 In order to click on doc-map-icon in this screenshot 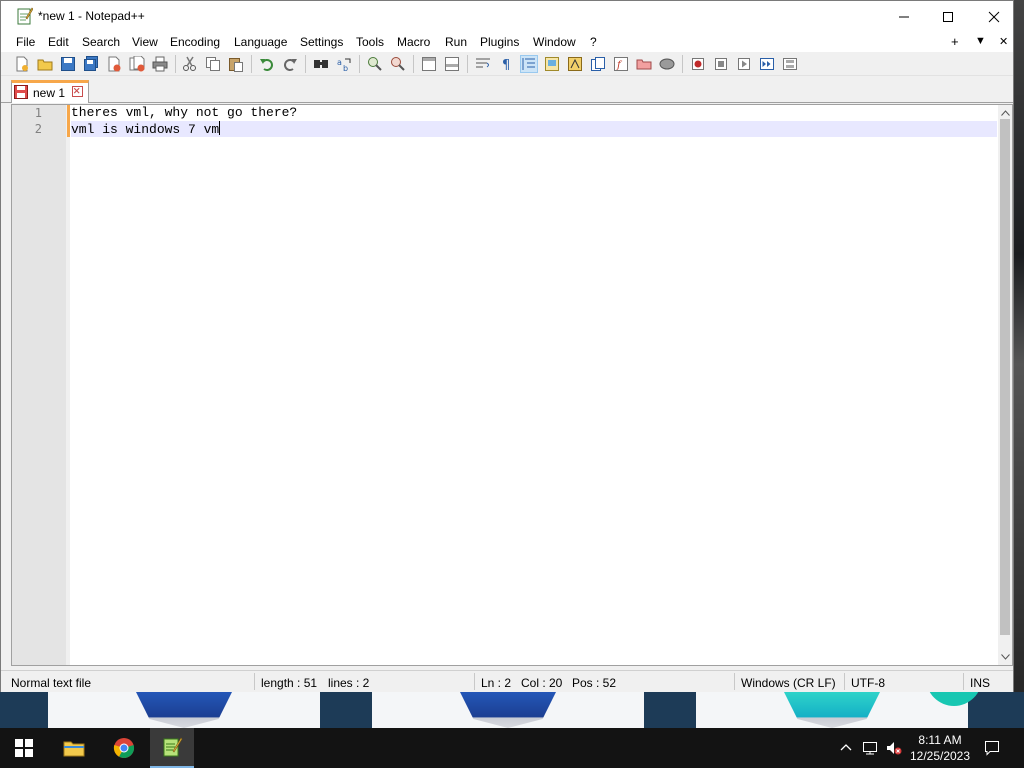, I will do `click(575, 64)`.